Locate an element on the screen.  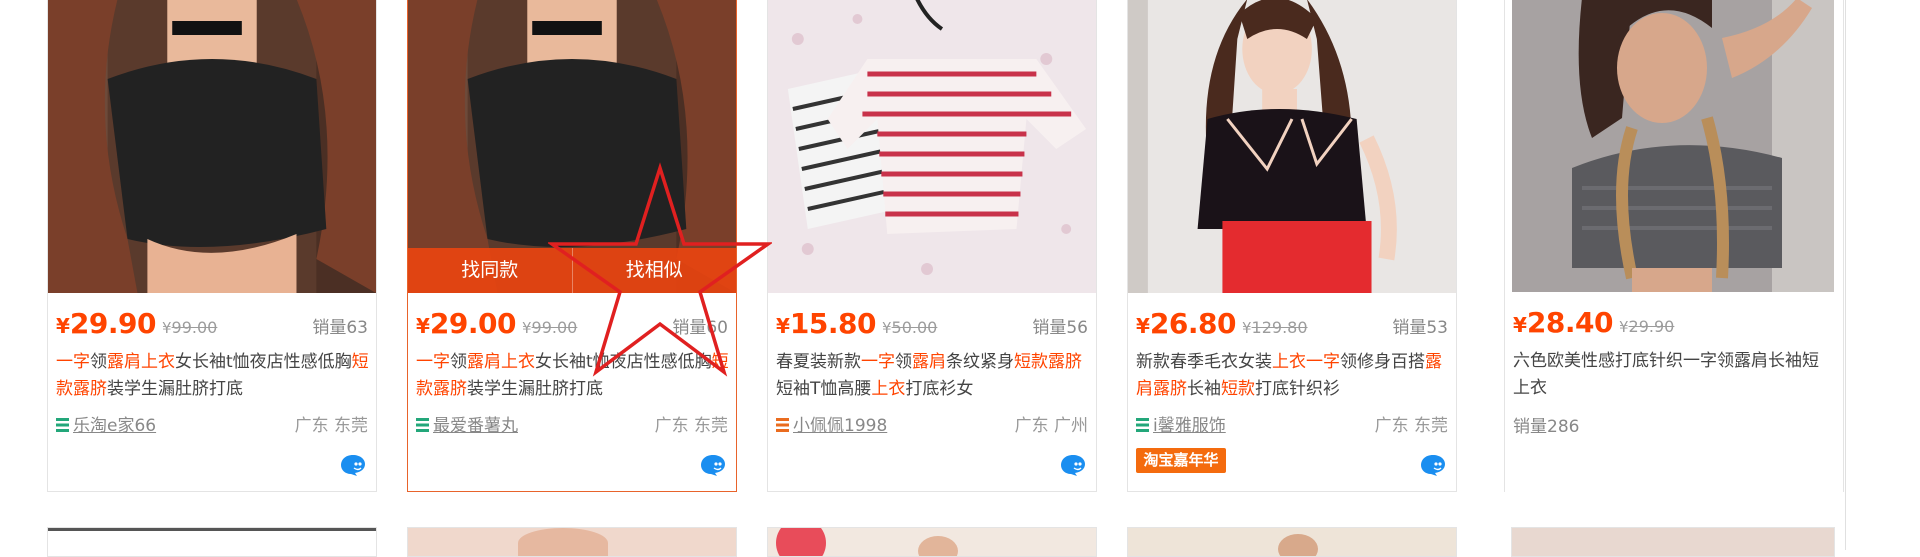
currency-symbol: ¥ is located at coordinates (63, 326).